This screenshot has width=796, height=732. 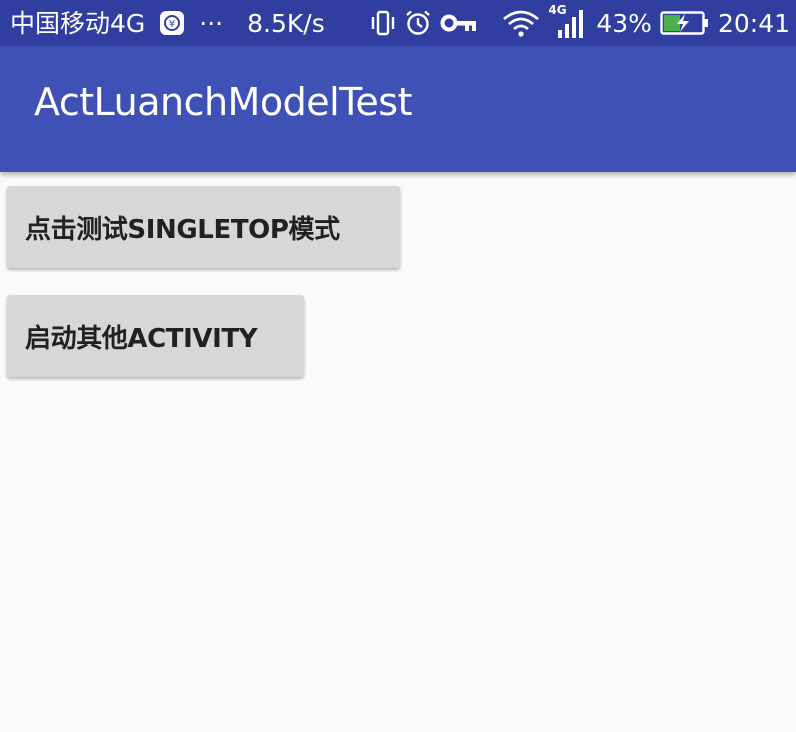 What do you see at coordinates (203, 227) in the screenshot?
I see `test-singletop-button: 点击测试SINGLETOP模式` at bounding box center [203, 227].